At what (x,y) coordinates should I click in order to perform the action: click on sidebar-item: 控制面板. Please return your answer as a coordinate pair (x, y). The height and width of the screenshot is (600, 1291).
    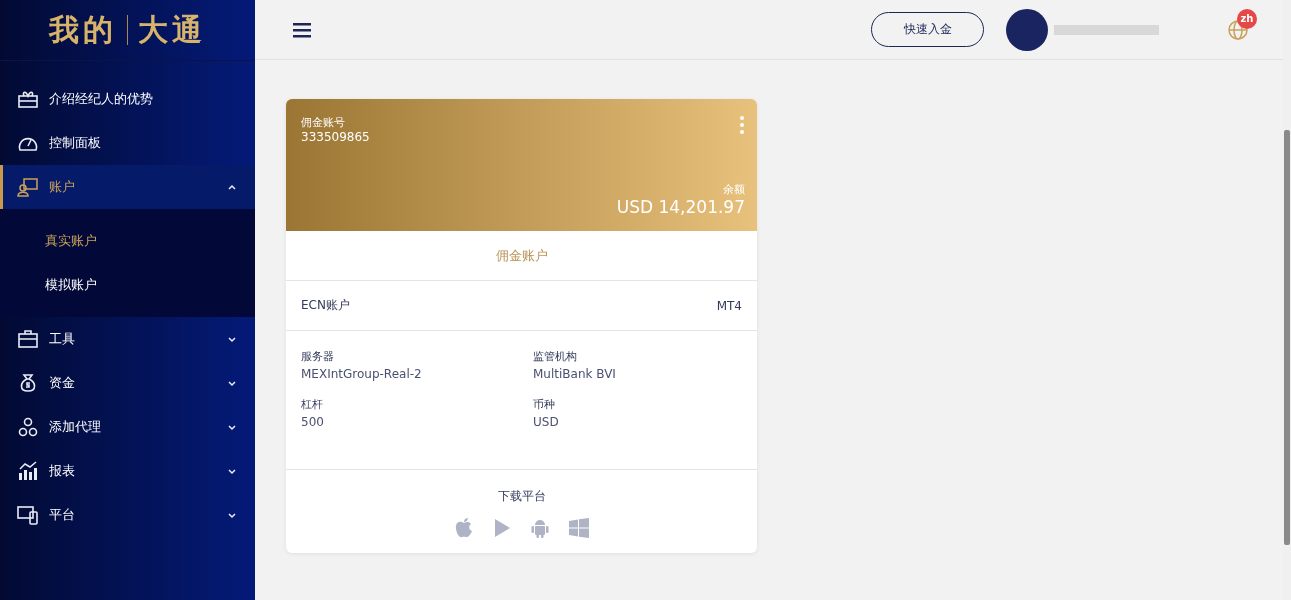
    Looking at the image, I should click on (127, 143).